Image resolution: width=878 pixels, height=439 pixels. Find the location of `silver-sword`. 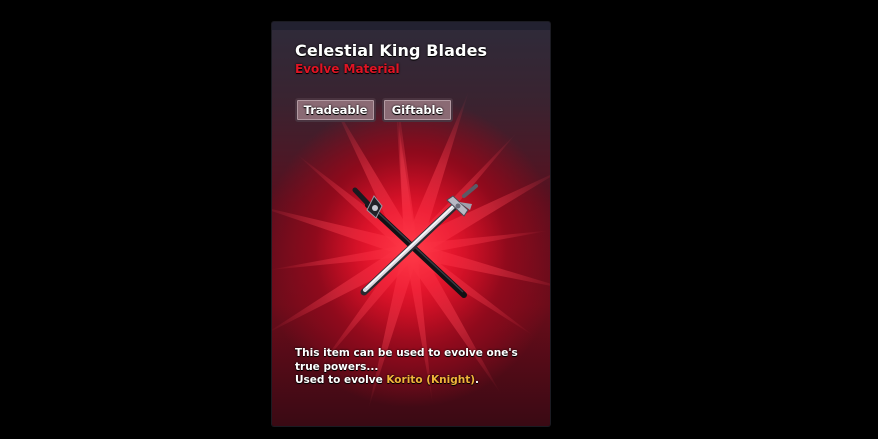

silver-sword is located at coordinates (419, 240).